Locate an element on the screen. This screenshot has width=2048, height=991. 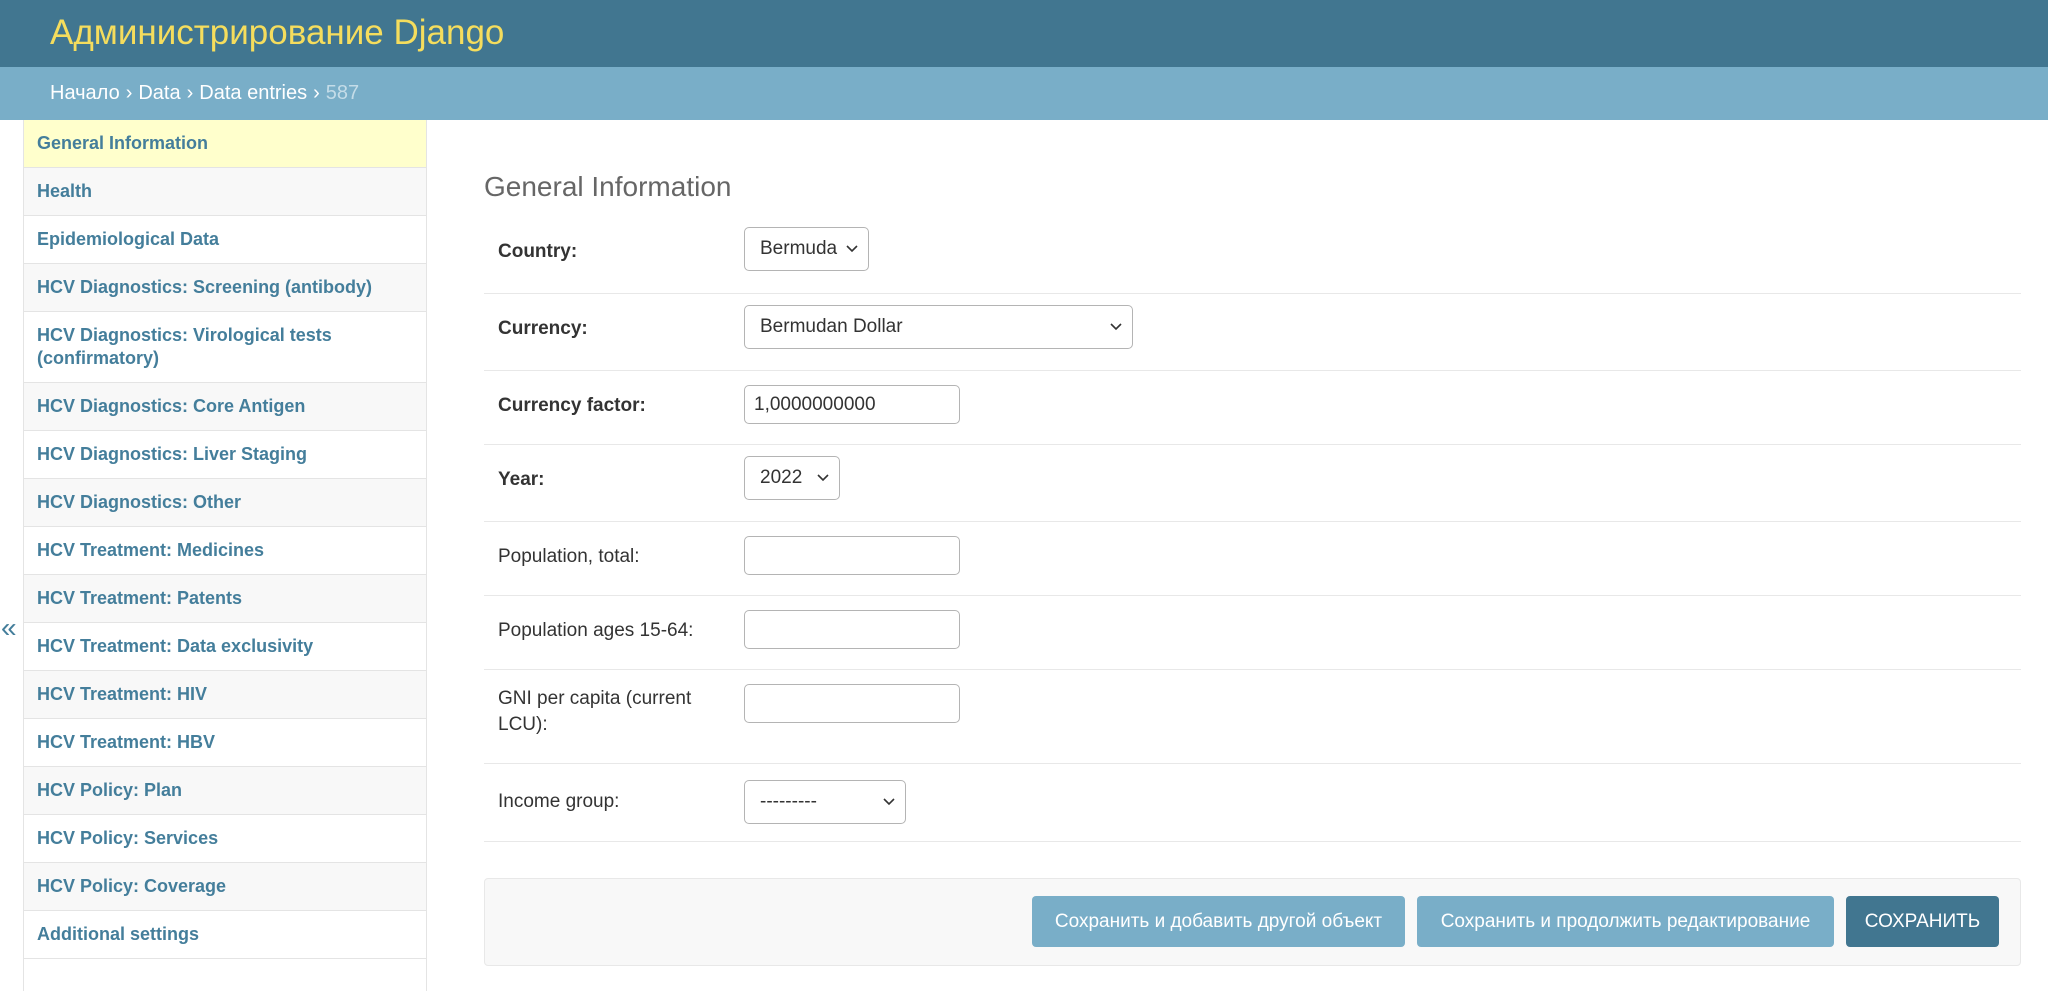
gni-per-capita-input is located at coordinates (852, 703).